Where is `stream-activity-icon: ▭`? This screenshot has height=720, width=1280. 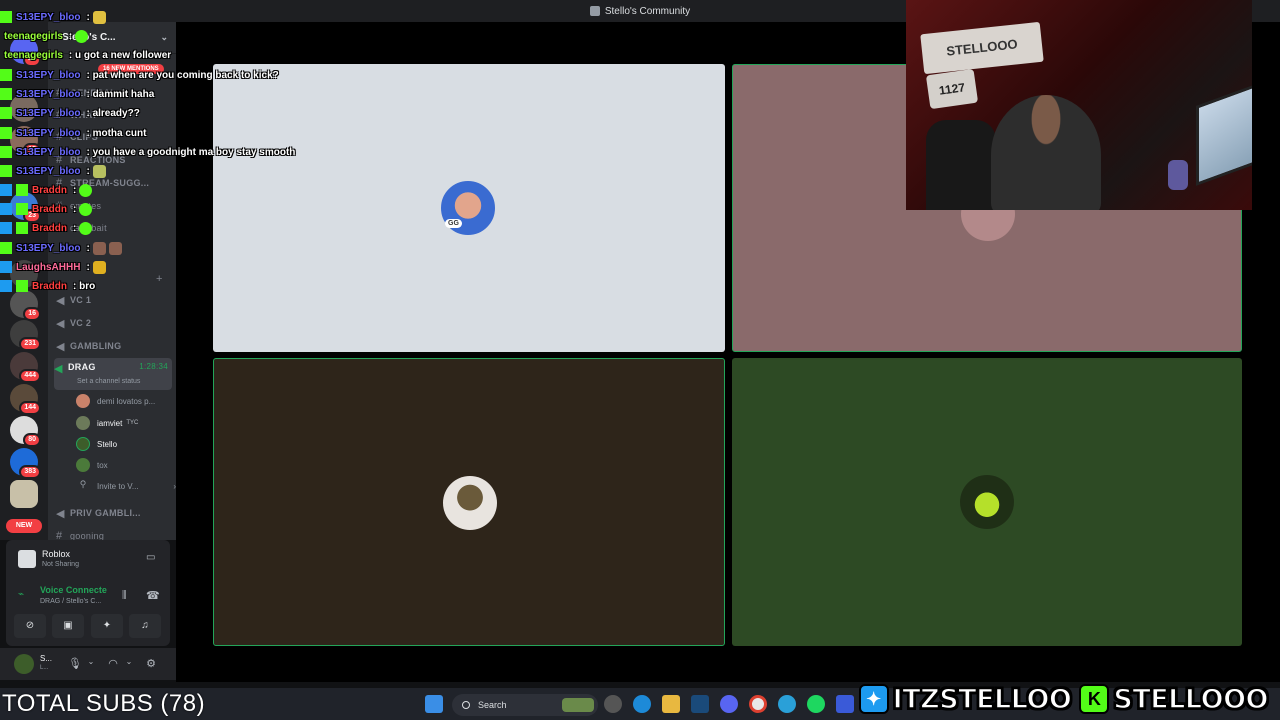
stream-activity-icon: ▭ is located at coordinates (150, 557).